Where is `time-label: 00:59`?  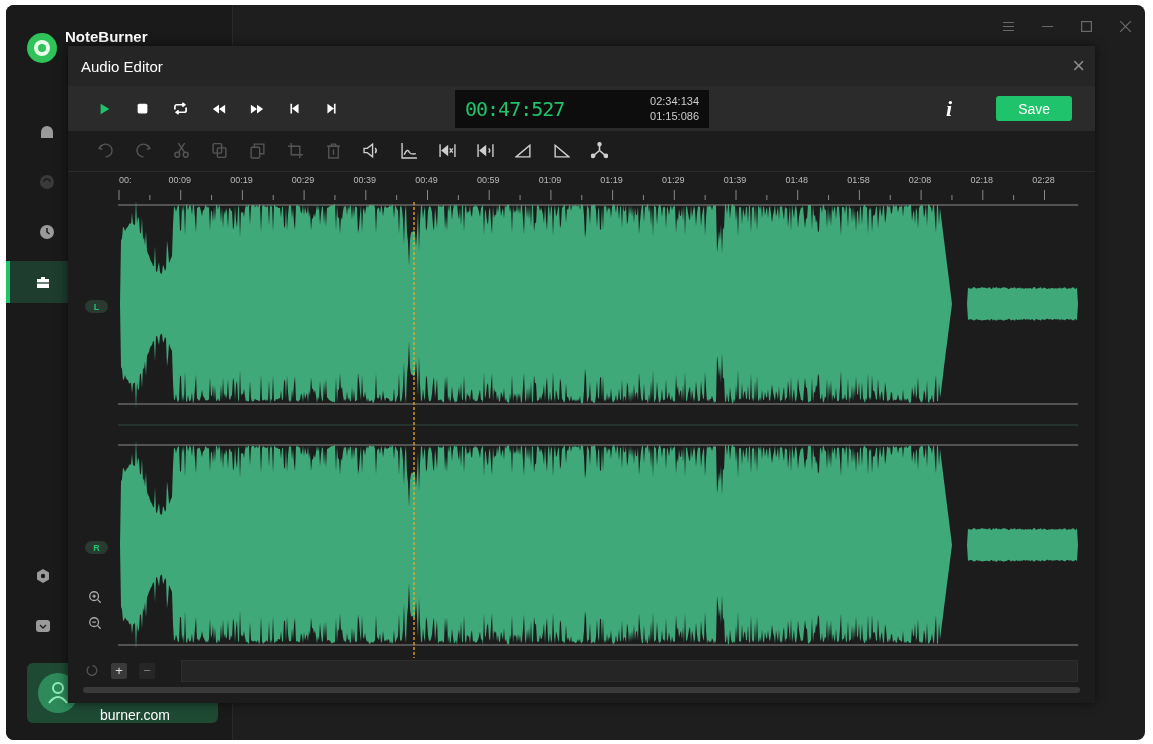 time-label: 00:59 is located at coordinates (488, 180).